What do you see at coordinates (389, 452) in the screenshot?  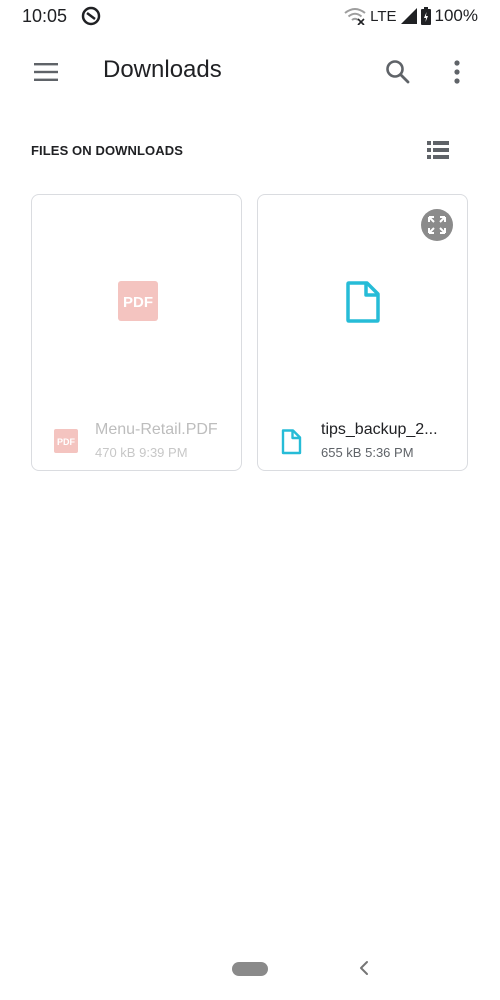 I see `file-time: 5:36 PM` at bounding box center [389, 452].